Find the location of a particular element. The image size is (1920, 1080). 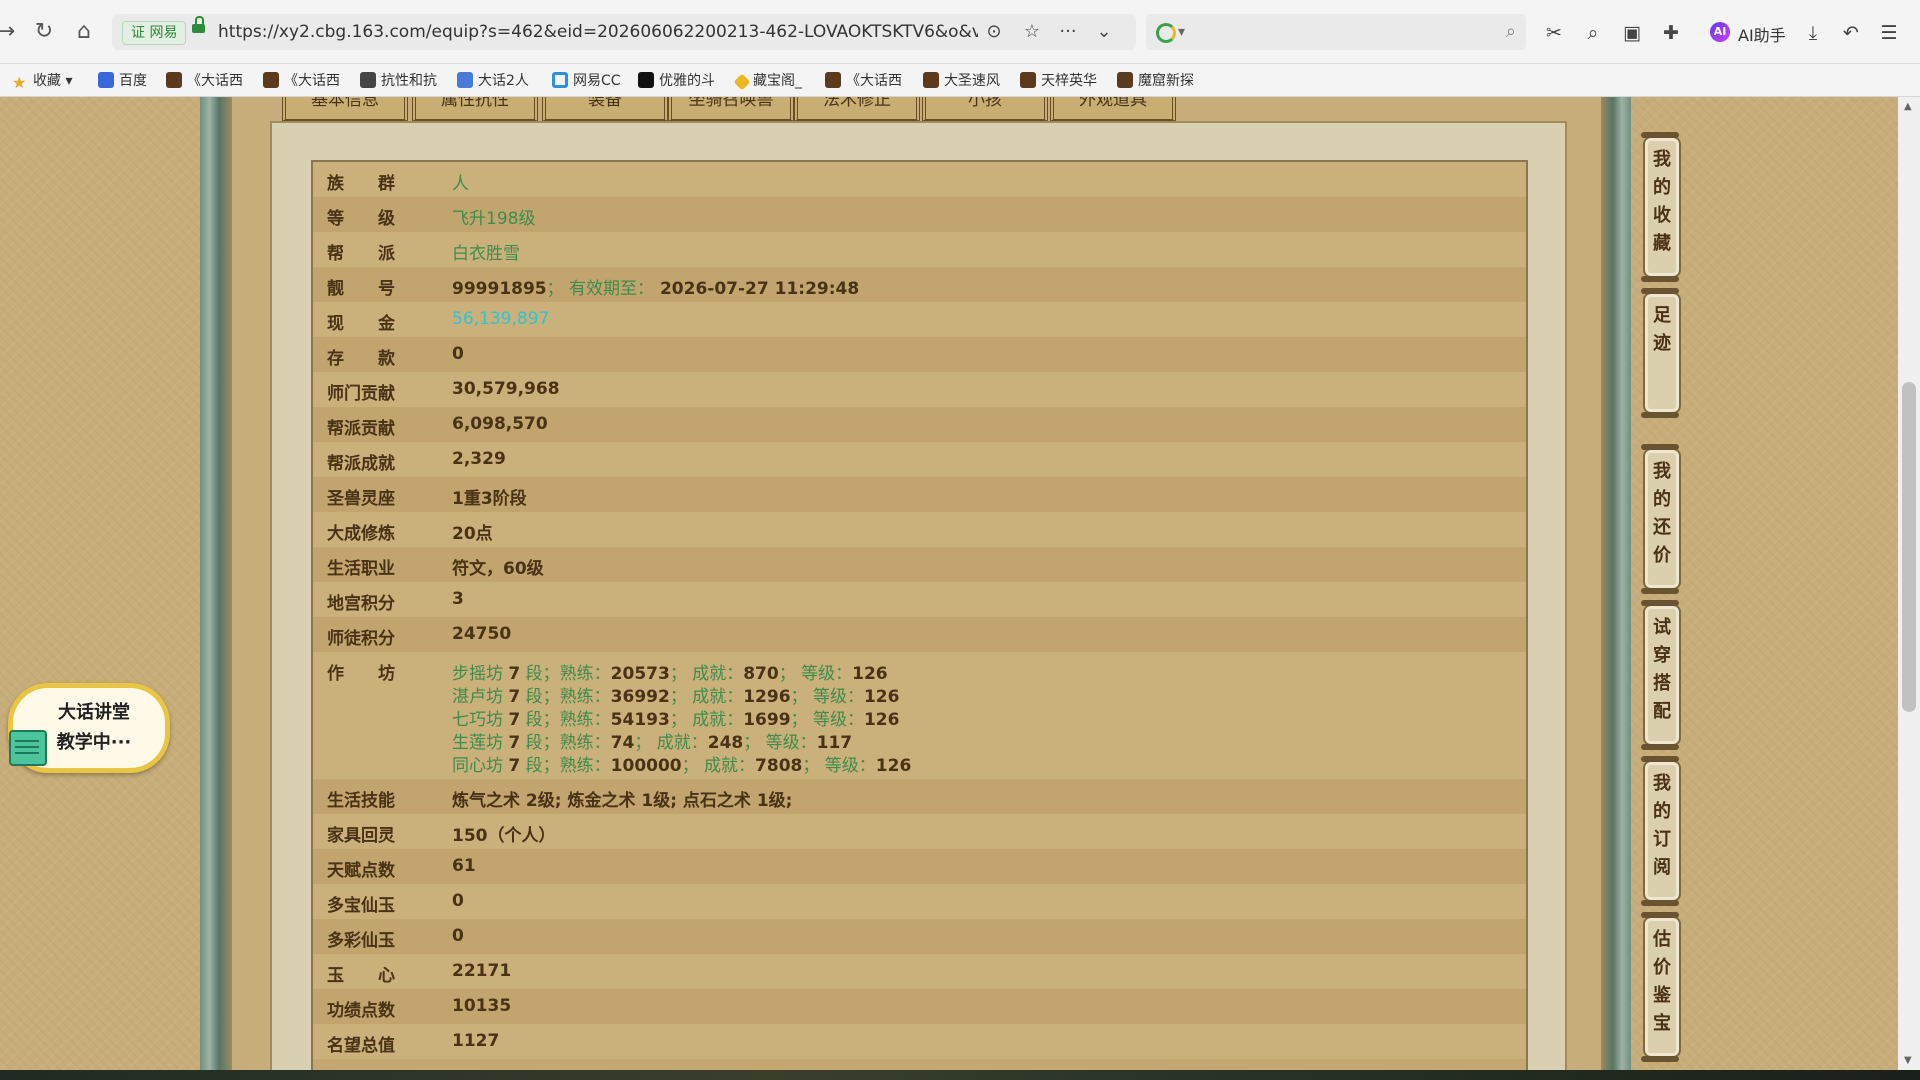

table-row: 帮派成就 2,329 is located at coordinates (919, 459).